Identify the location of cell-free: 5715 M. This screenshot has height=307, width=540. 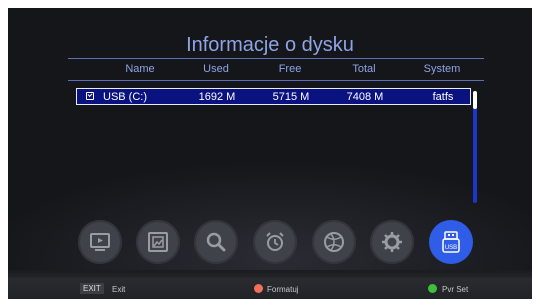
(291, 97).